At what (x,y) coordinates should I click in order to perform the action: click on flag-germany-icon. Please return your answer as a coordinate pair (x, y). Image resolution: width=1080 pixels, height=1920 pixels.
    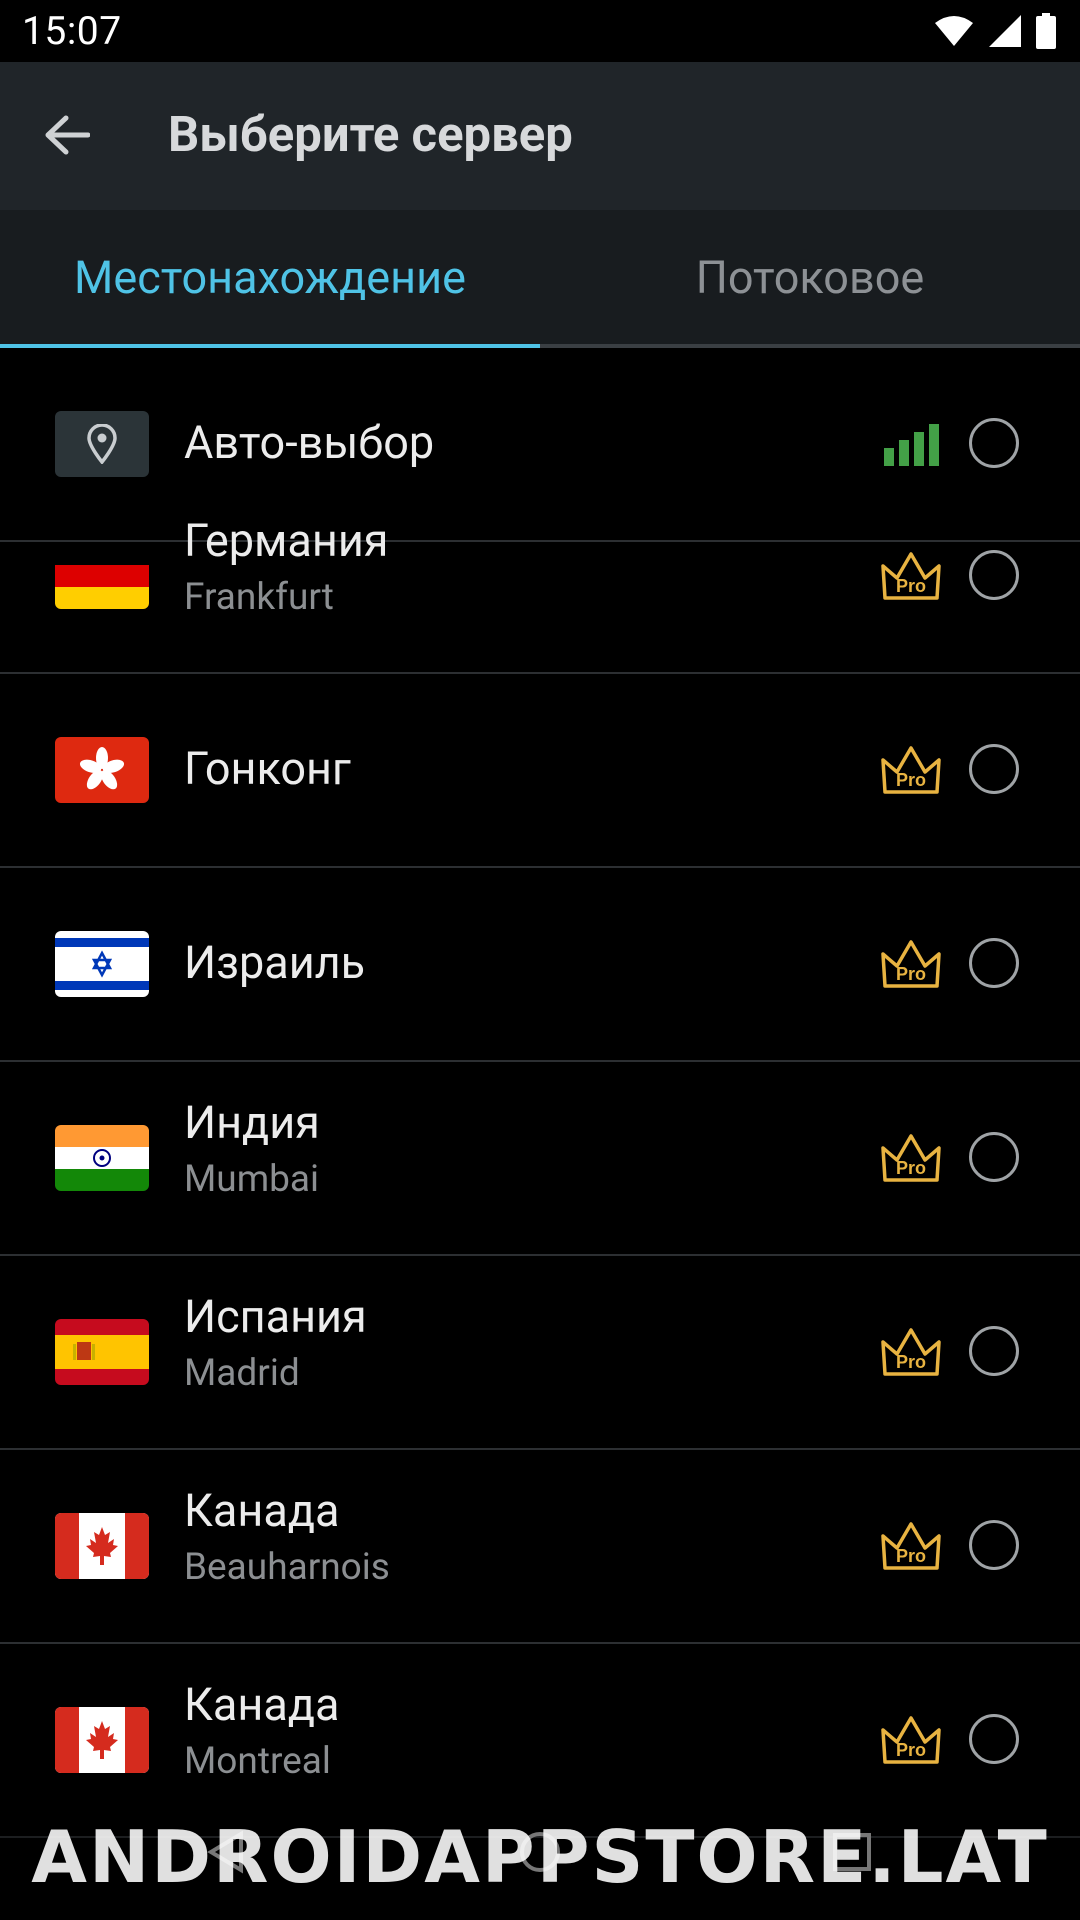
    Looking at the image, I should click on (102, 576).